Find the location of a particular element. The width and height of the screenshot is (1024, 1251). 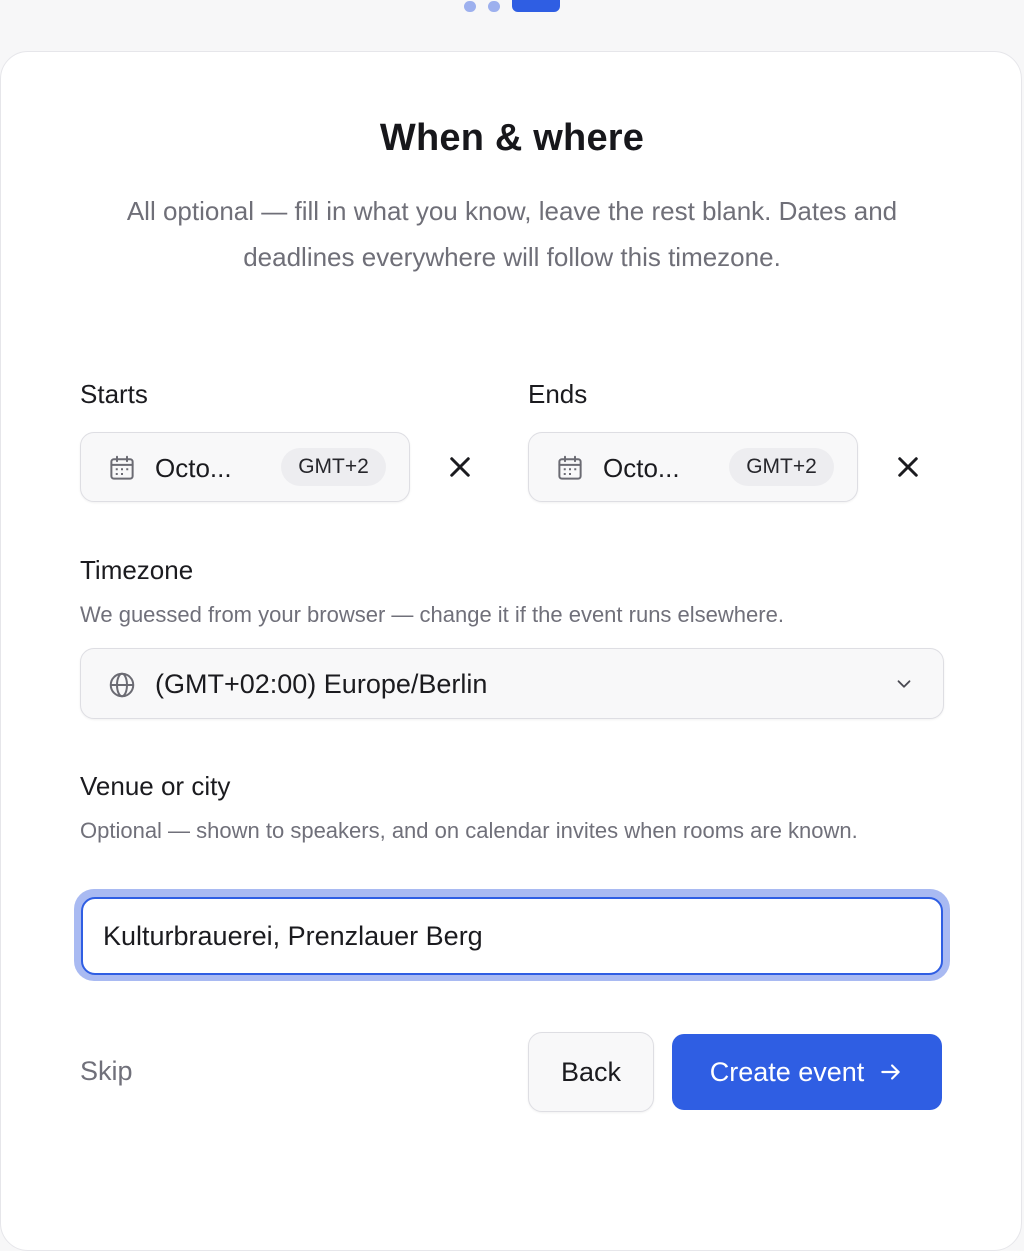

starts-timezone-badge: GMT+2 is located at coordinates (333, 467).